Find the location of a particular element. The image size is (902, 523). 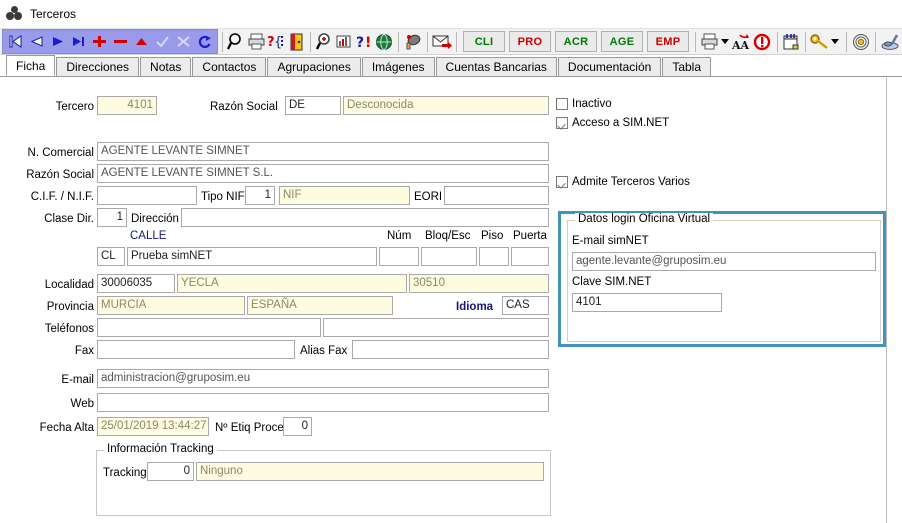

n-comercial-input: AGENTE LEVANTE SIMNET is located at coordinates (323, 151).